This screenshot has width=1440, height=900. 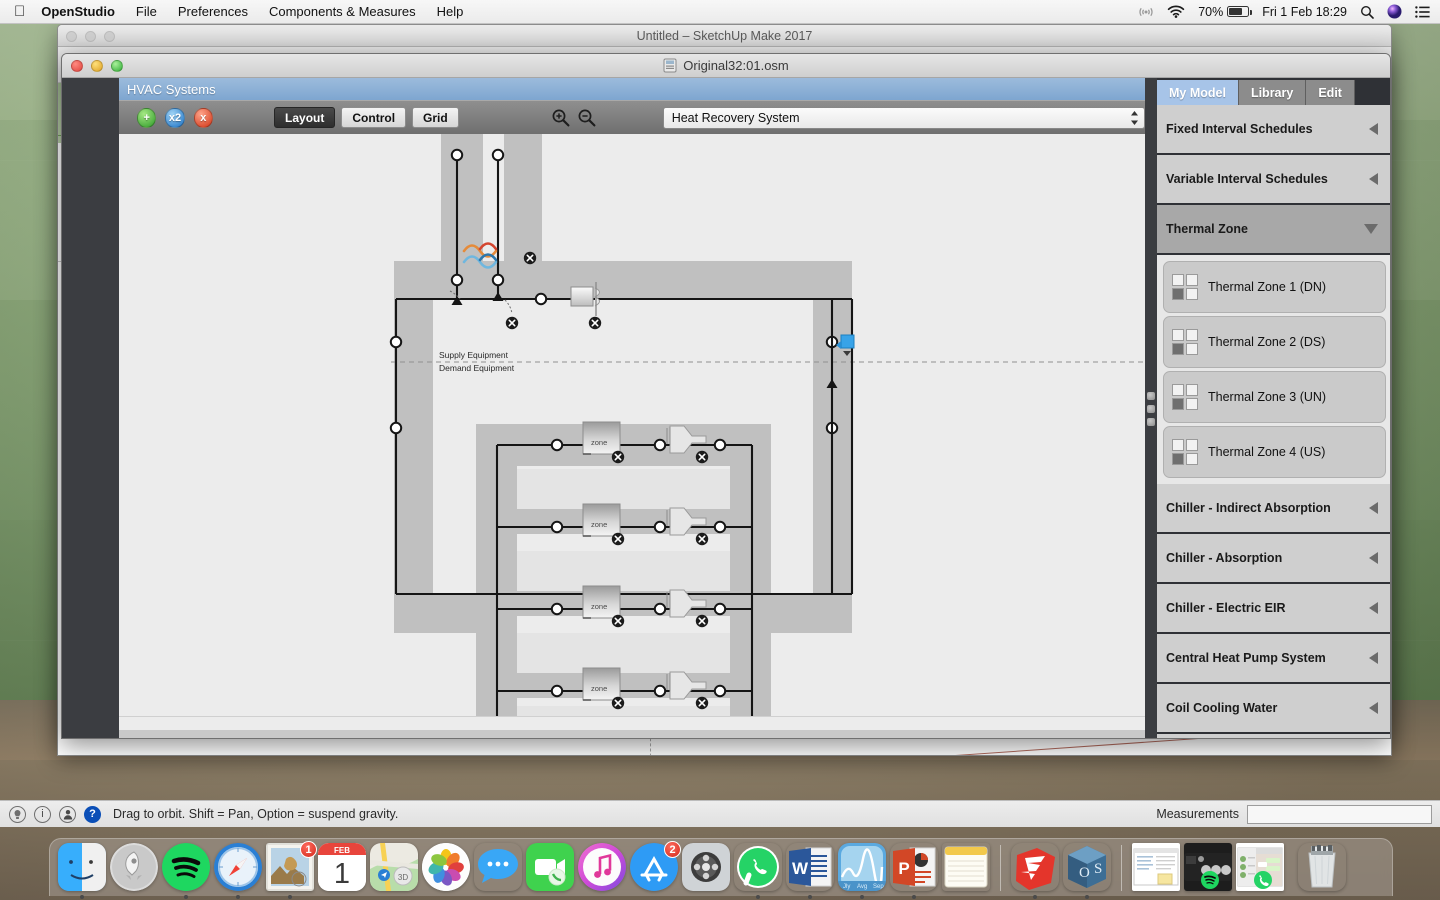 What do you see at coordinates (92, 814) in the screenshot?
I see `help-icon: ?` at bounding box center [92, 814].